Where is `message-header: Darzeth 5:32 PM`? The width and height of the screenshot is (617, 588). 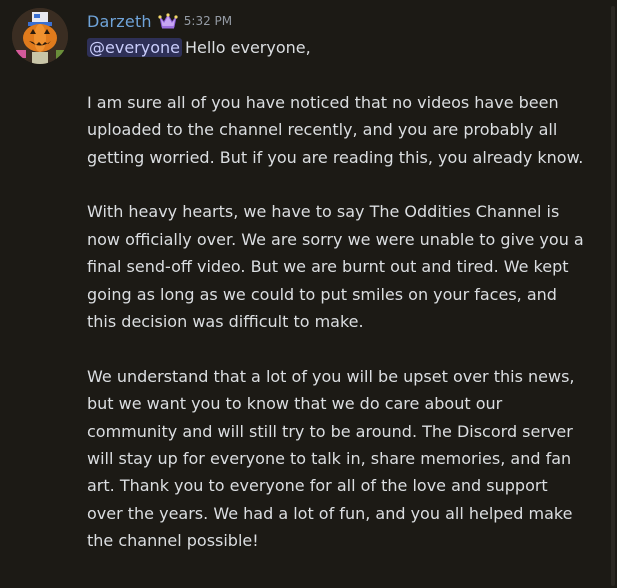
message-header: Darzeth 5:32 PM is located at coordinates (337, 21).